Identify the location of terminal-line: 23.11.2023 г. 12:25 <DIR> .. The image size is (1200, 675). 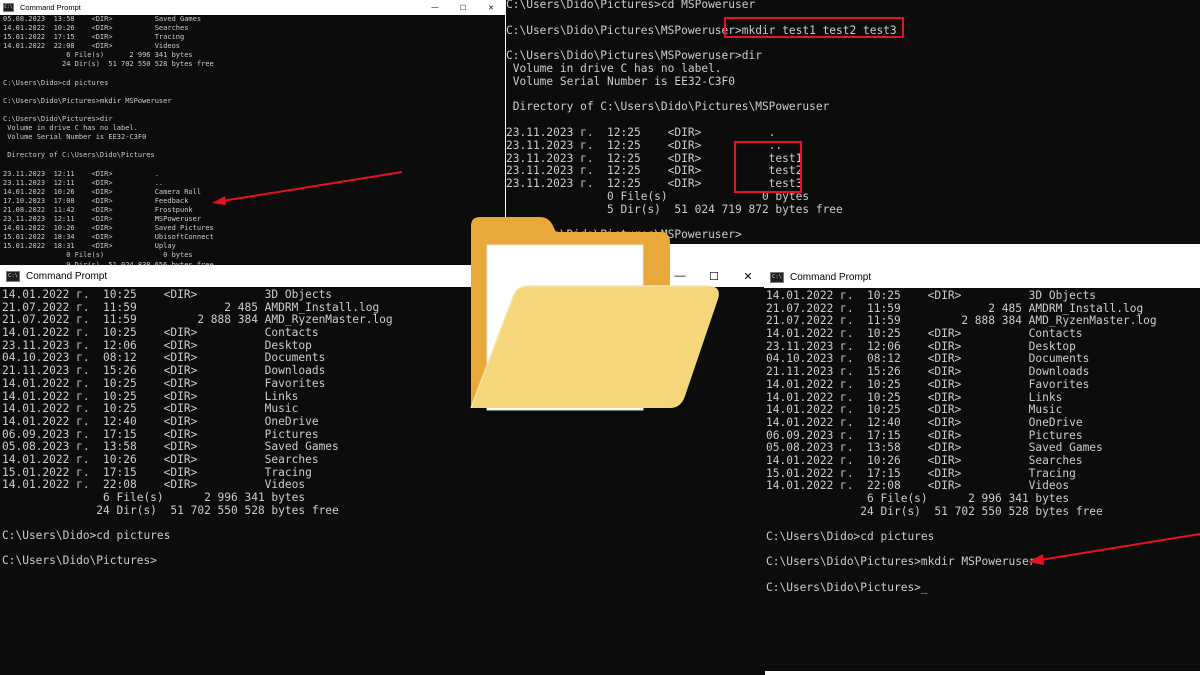
(641, 132).